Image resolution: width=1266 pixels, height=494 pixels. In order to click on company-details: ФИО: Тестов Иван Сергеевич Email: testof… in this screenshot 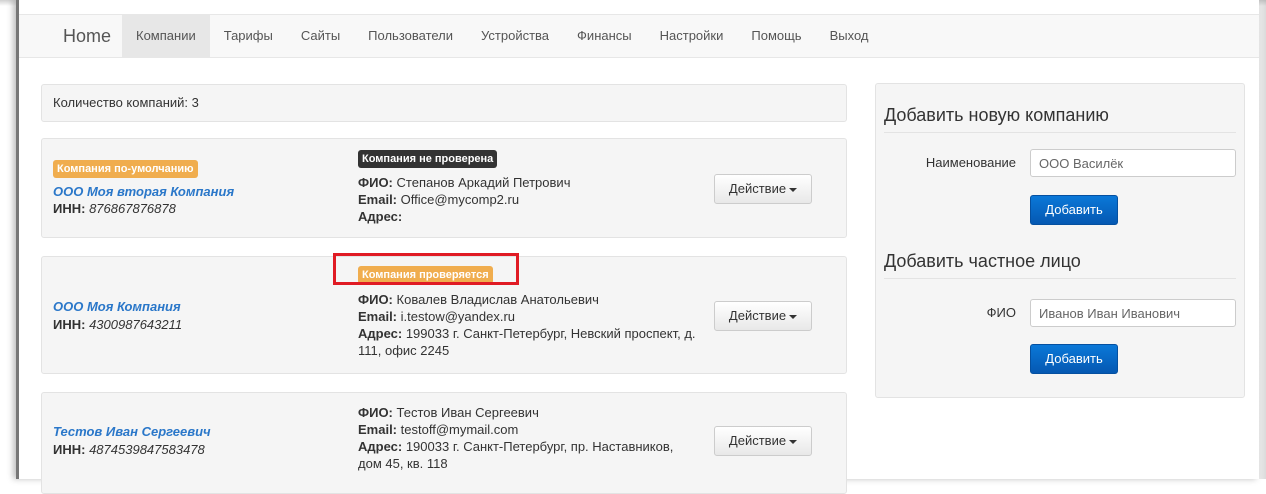, I will do `click(528, 438)`.